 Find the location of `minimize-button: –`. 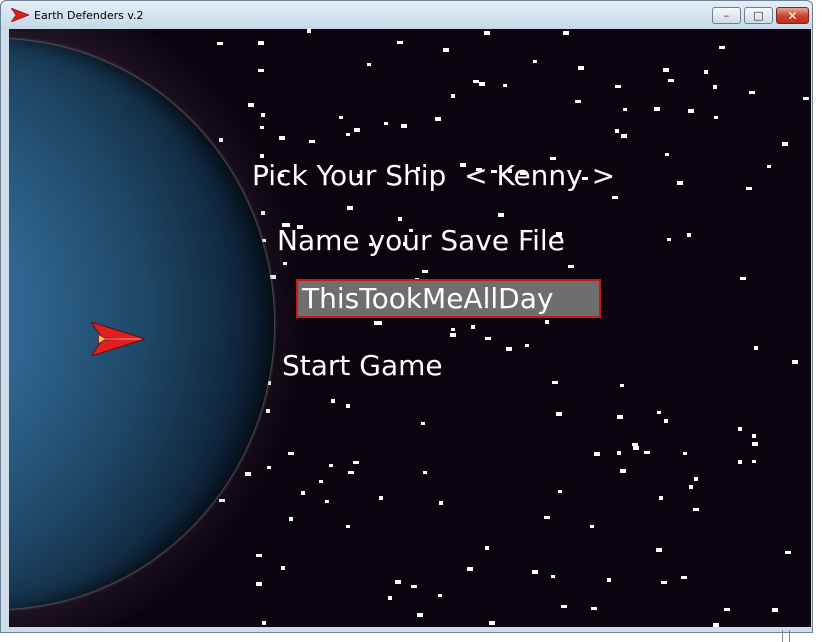

minimize-button: – is located at coordinates (726, 15).